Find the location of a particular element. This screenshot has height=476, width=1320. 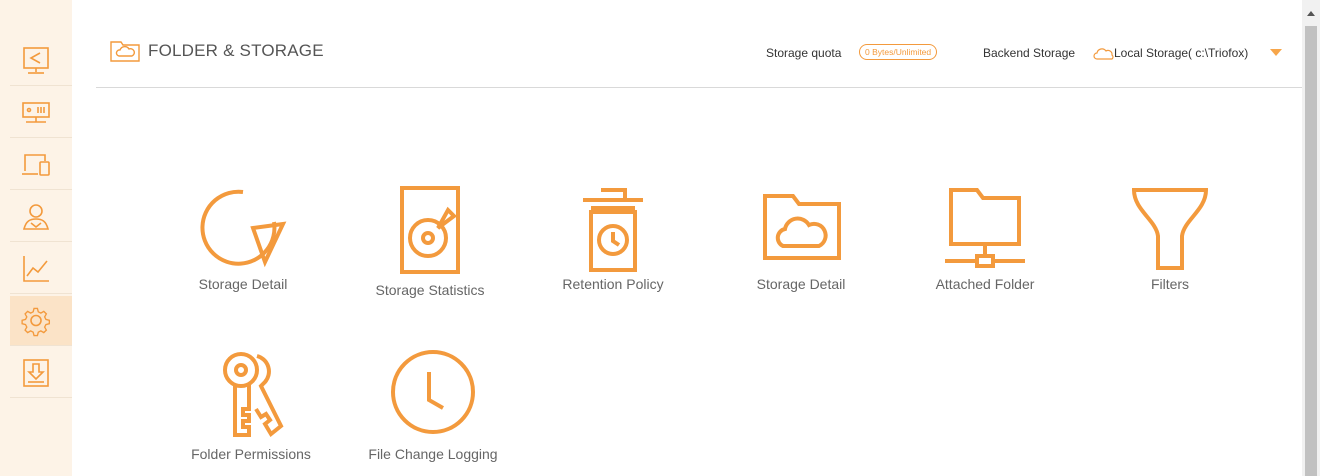

tile-storage-detail-cloud: Storage Detail is located at coordinates (801, 247).